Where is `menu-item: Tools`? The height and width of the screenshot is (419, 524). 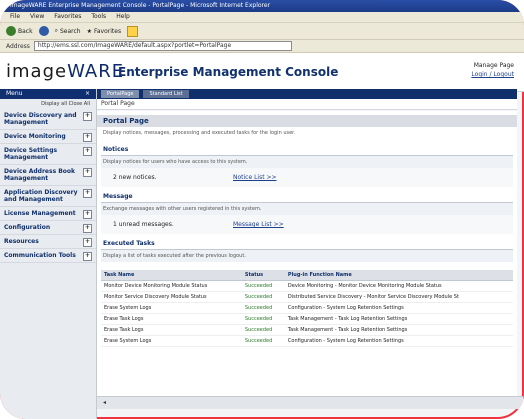
menu-item: Tools is located at coordinates (98, 17).